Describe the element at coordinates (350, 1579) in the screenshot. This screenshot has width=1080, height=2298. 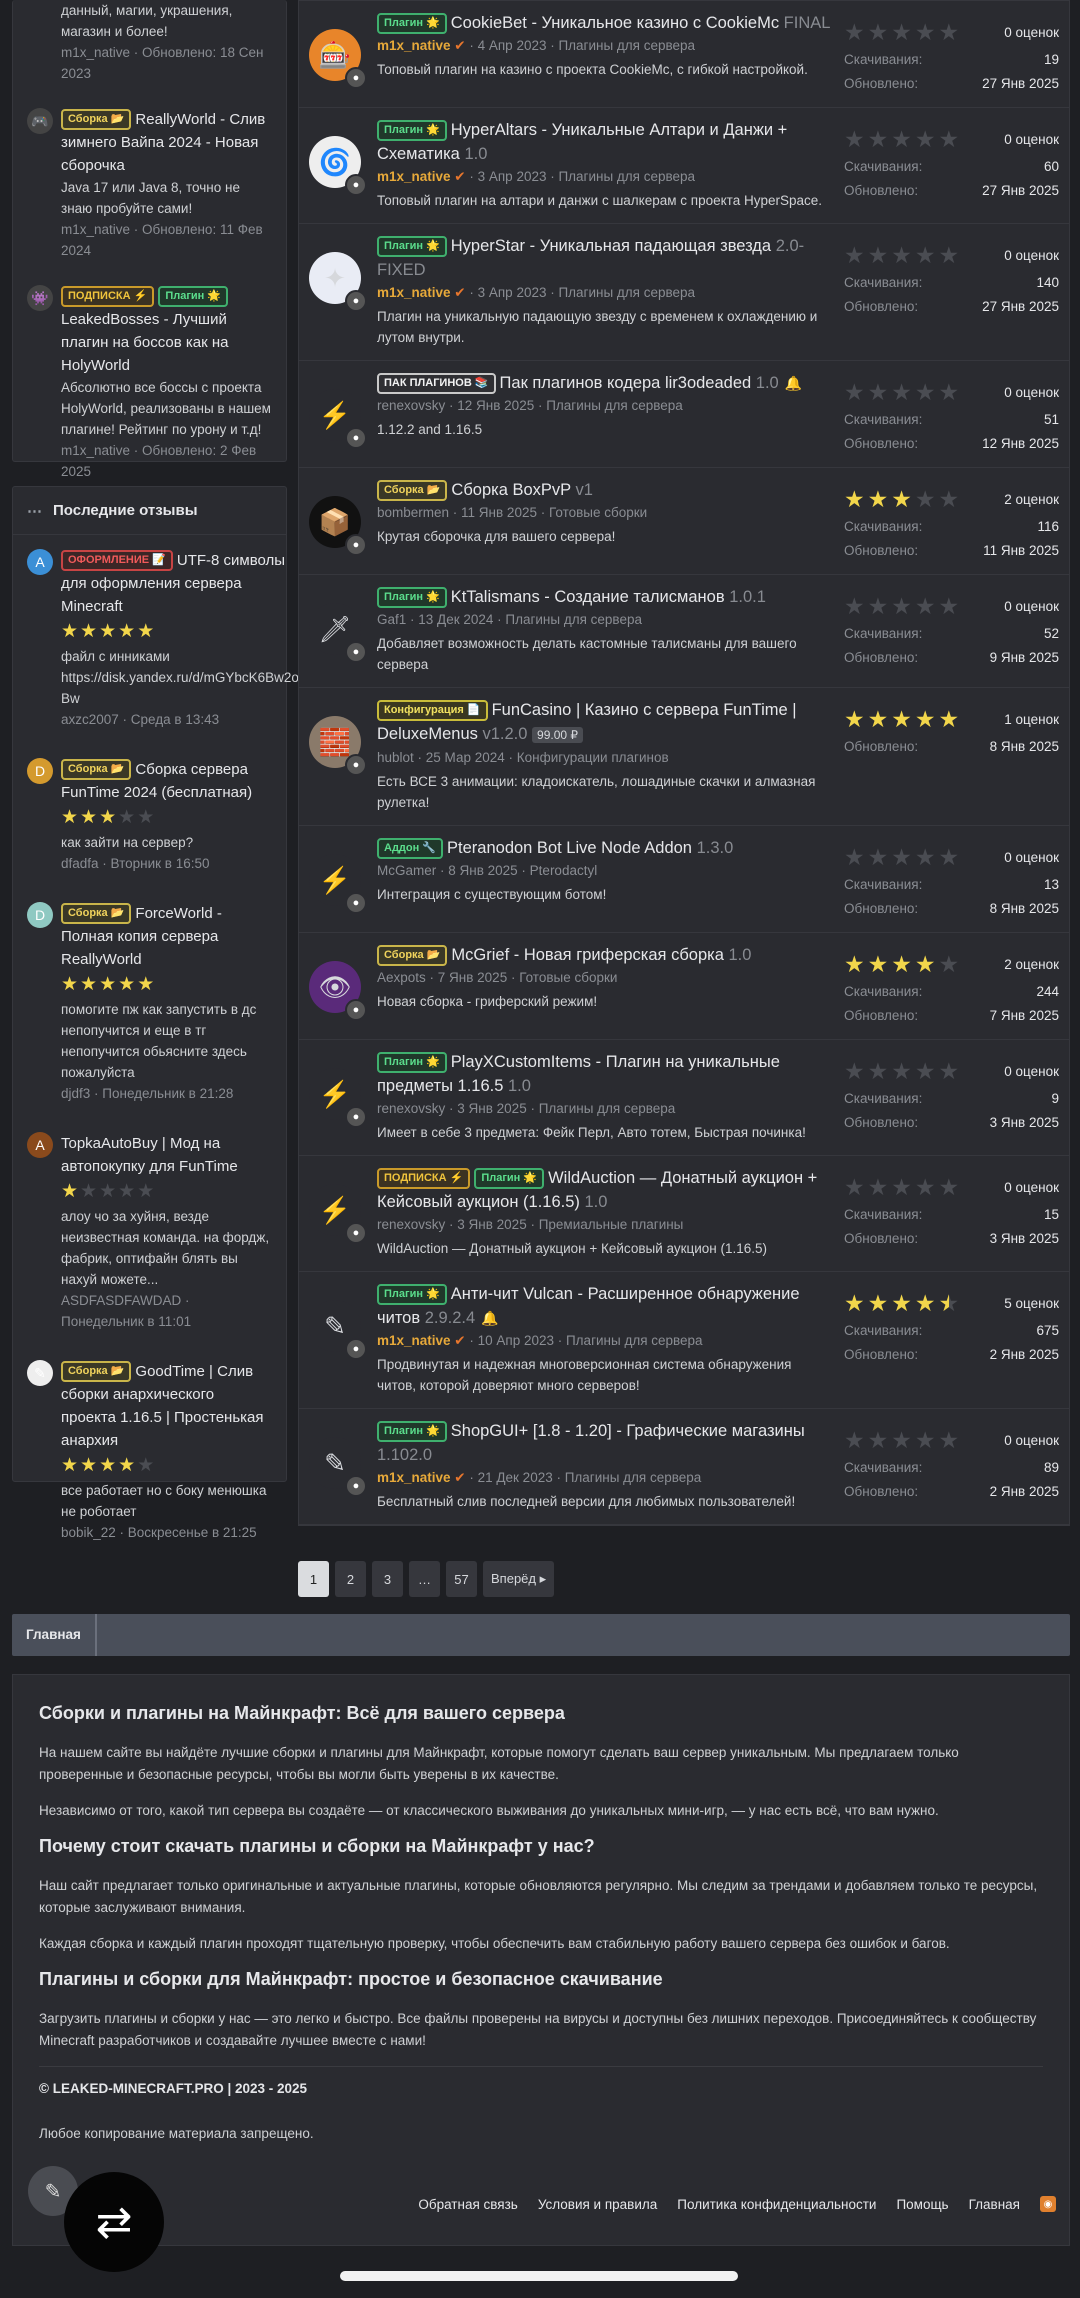
I see `page-button: 2` at that location.